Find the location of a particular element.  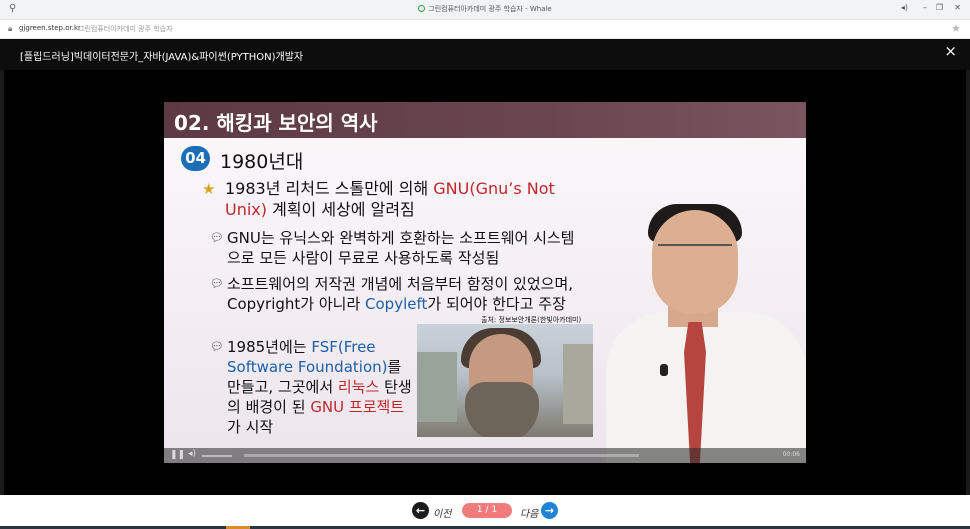

address-bar: 🔒︎ gjgreen.step.or.kr 그린컴퓨터아카데미 광주 학습자 ★ is located at coordinates (485, 29).